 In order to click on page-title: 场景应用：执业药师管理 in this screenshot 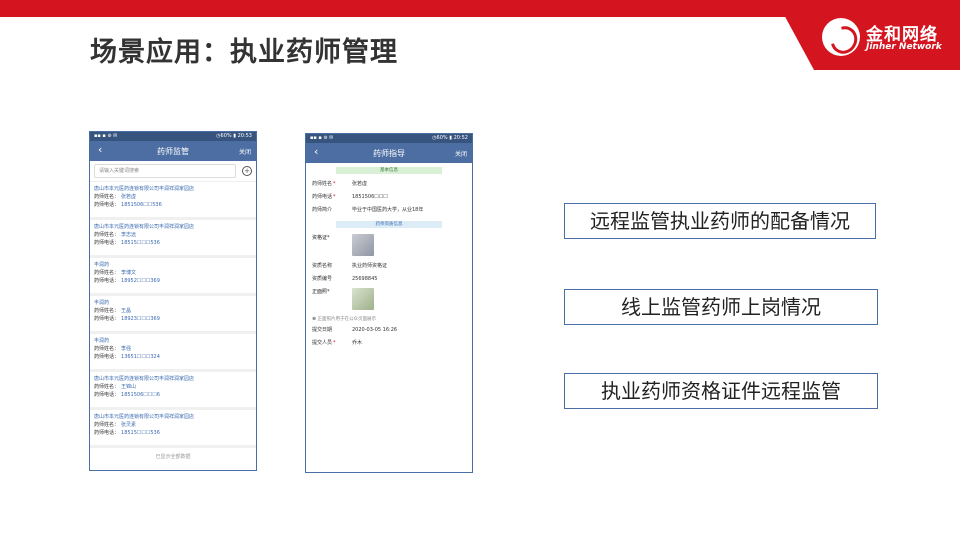, I will do `click(244, 52)`.